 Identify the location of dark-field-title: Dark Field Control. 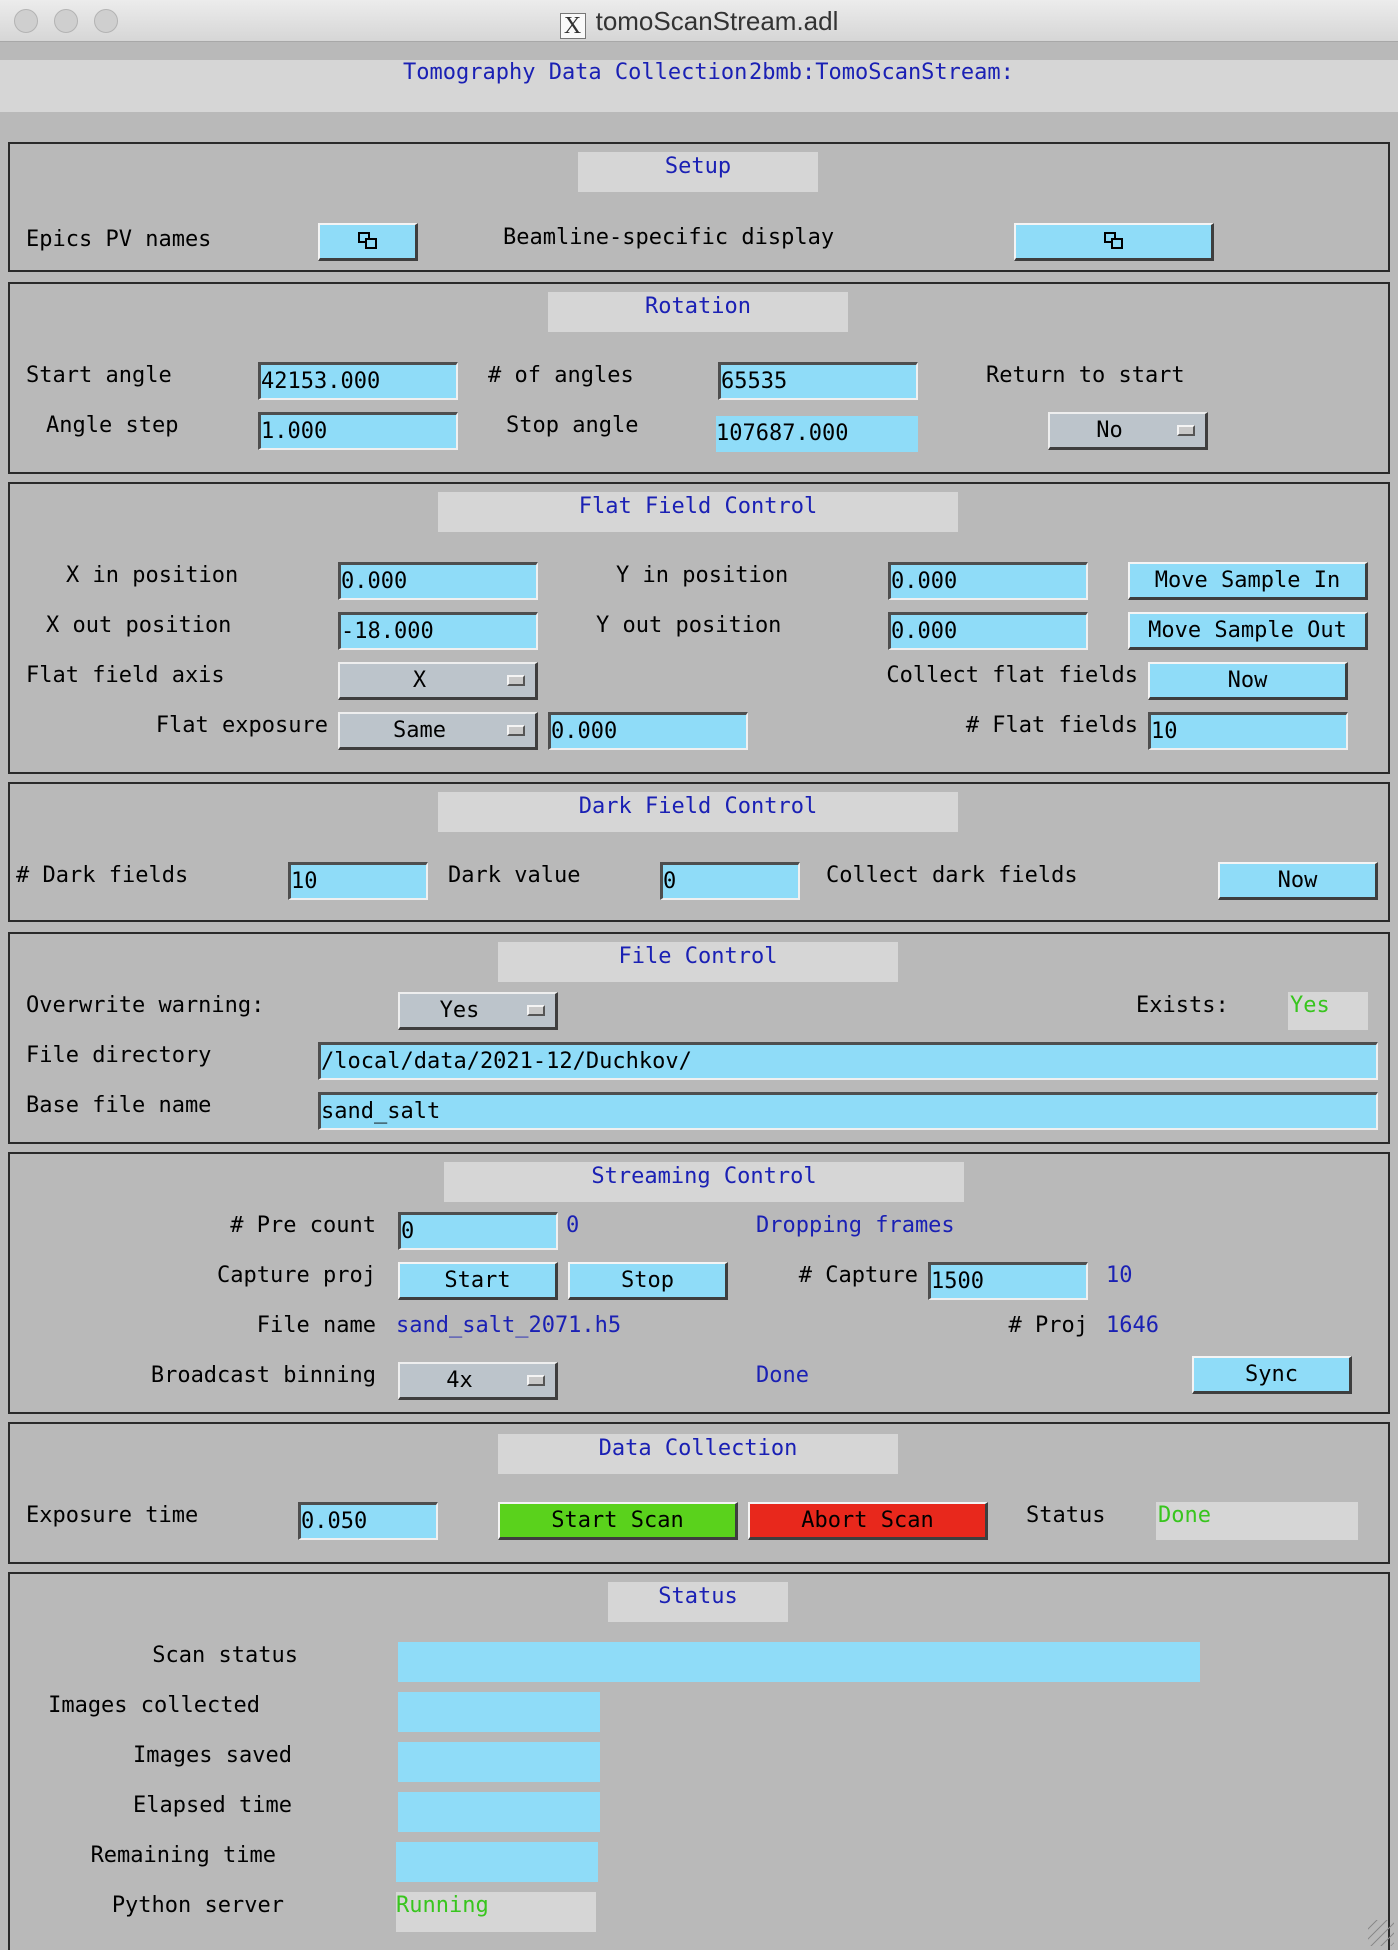
(698, 812).